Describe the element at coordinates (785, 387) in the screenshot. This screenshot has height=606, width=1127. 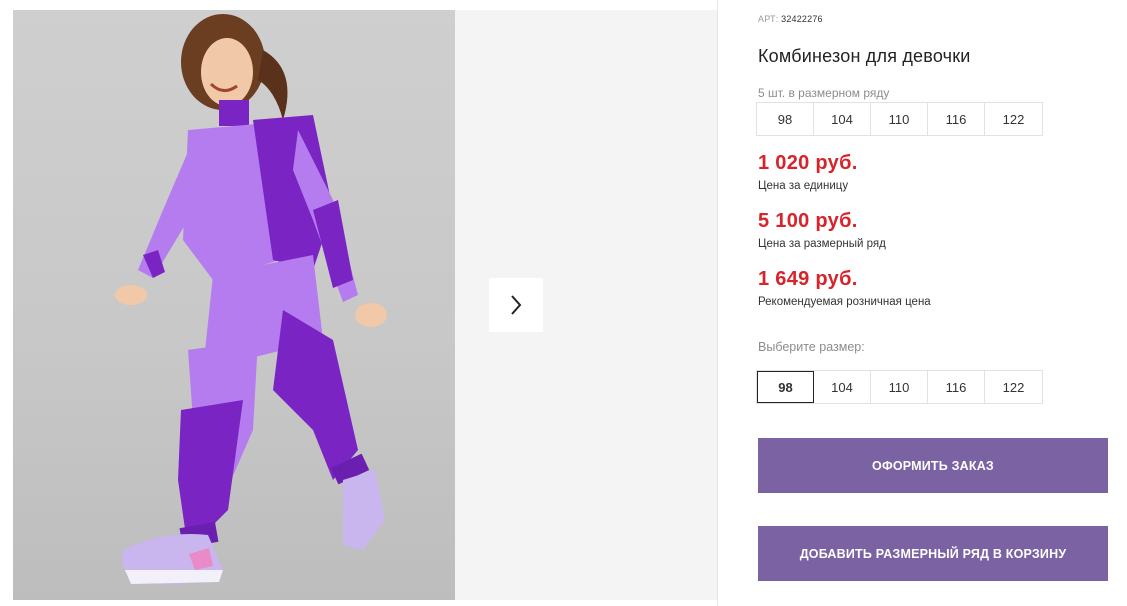
I see `size-option-98: 98` at that location.